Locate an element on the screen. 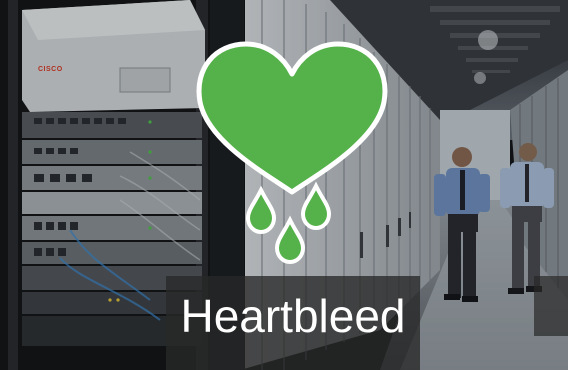 The height and width of the screenshot is (370, 568). blood-drop-right is located at coordinates (316, 206).